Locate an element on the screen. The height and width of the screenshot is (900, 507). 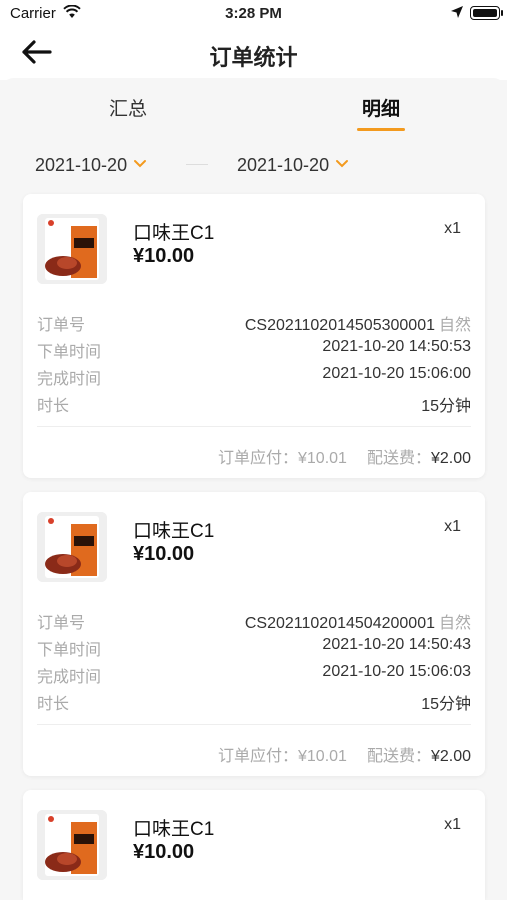
order-card: 口味王C1 ¥10.00 x1 is located at coordinates (254, 845).